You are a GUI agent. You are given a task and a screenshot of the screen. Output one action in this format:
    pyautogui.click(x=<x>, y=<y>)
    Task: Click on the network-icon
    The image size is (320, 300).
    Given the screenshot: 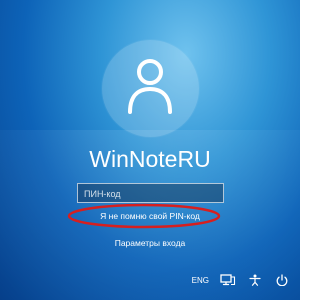 What is the action you would take?
    pyautogui.click(x=228, y=280)
    